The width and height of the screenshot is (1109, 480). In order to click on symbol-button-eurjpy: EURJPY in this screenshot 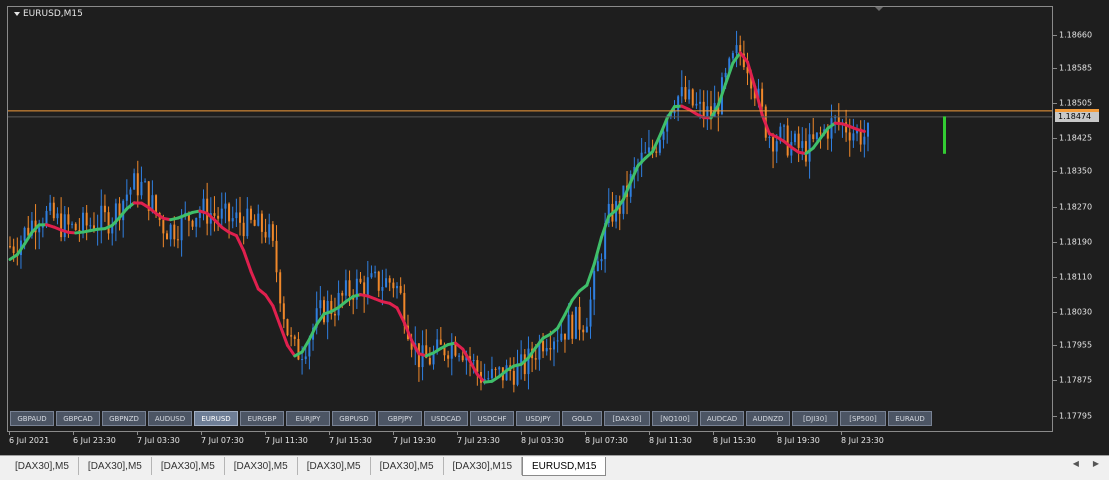, I will do `click(308, 418)`.